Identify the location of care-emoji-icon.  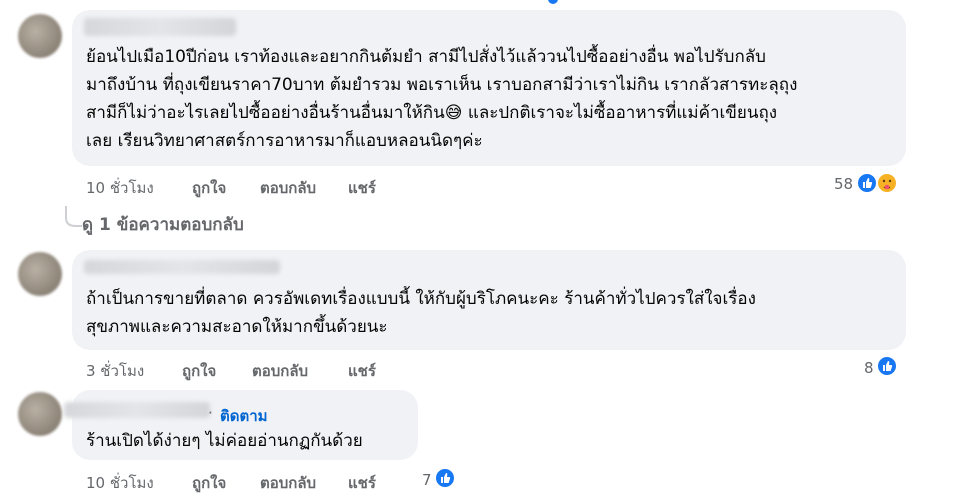
(887, 183).